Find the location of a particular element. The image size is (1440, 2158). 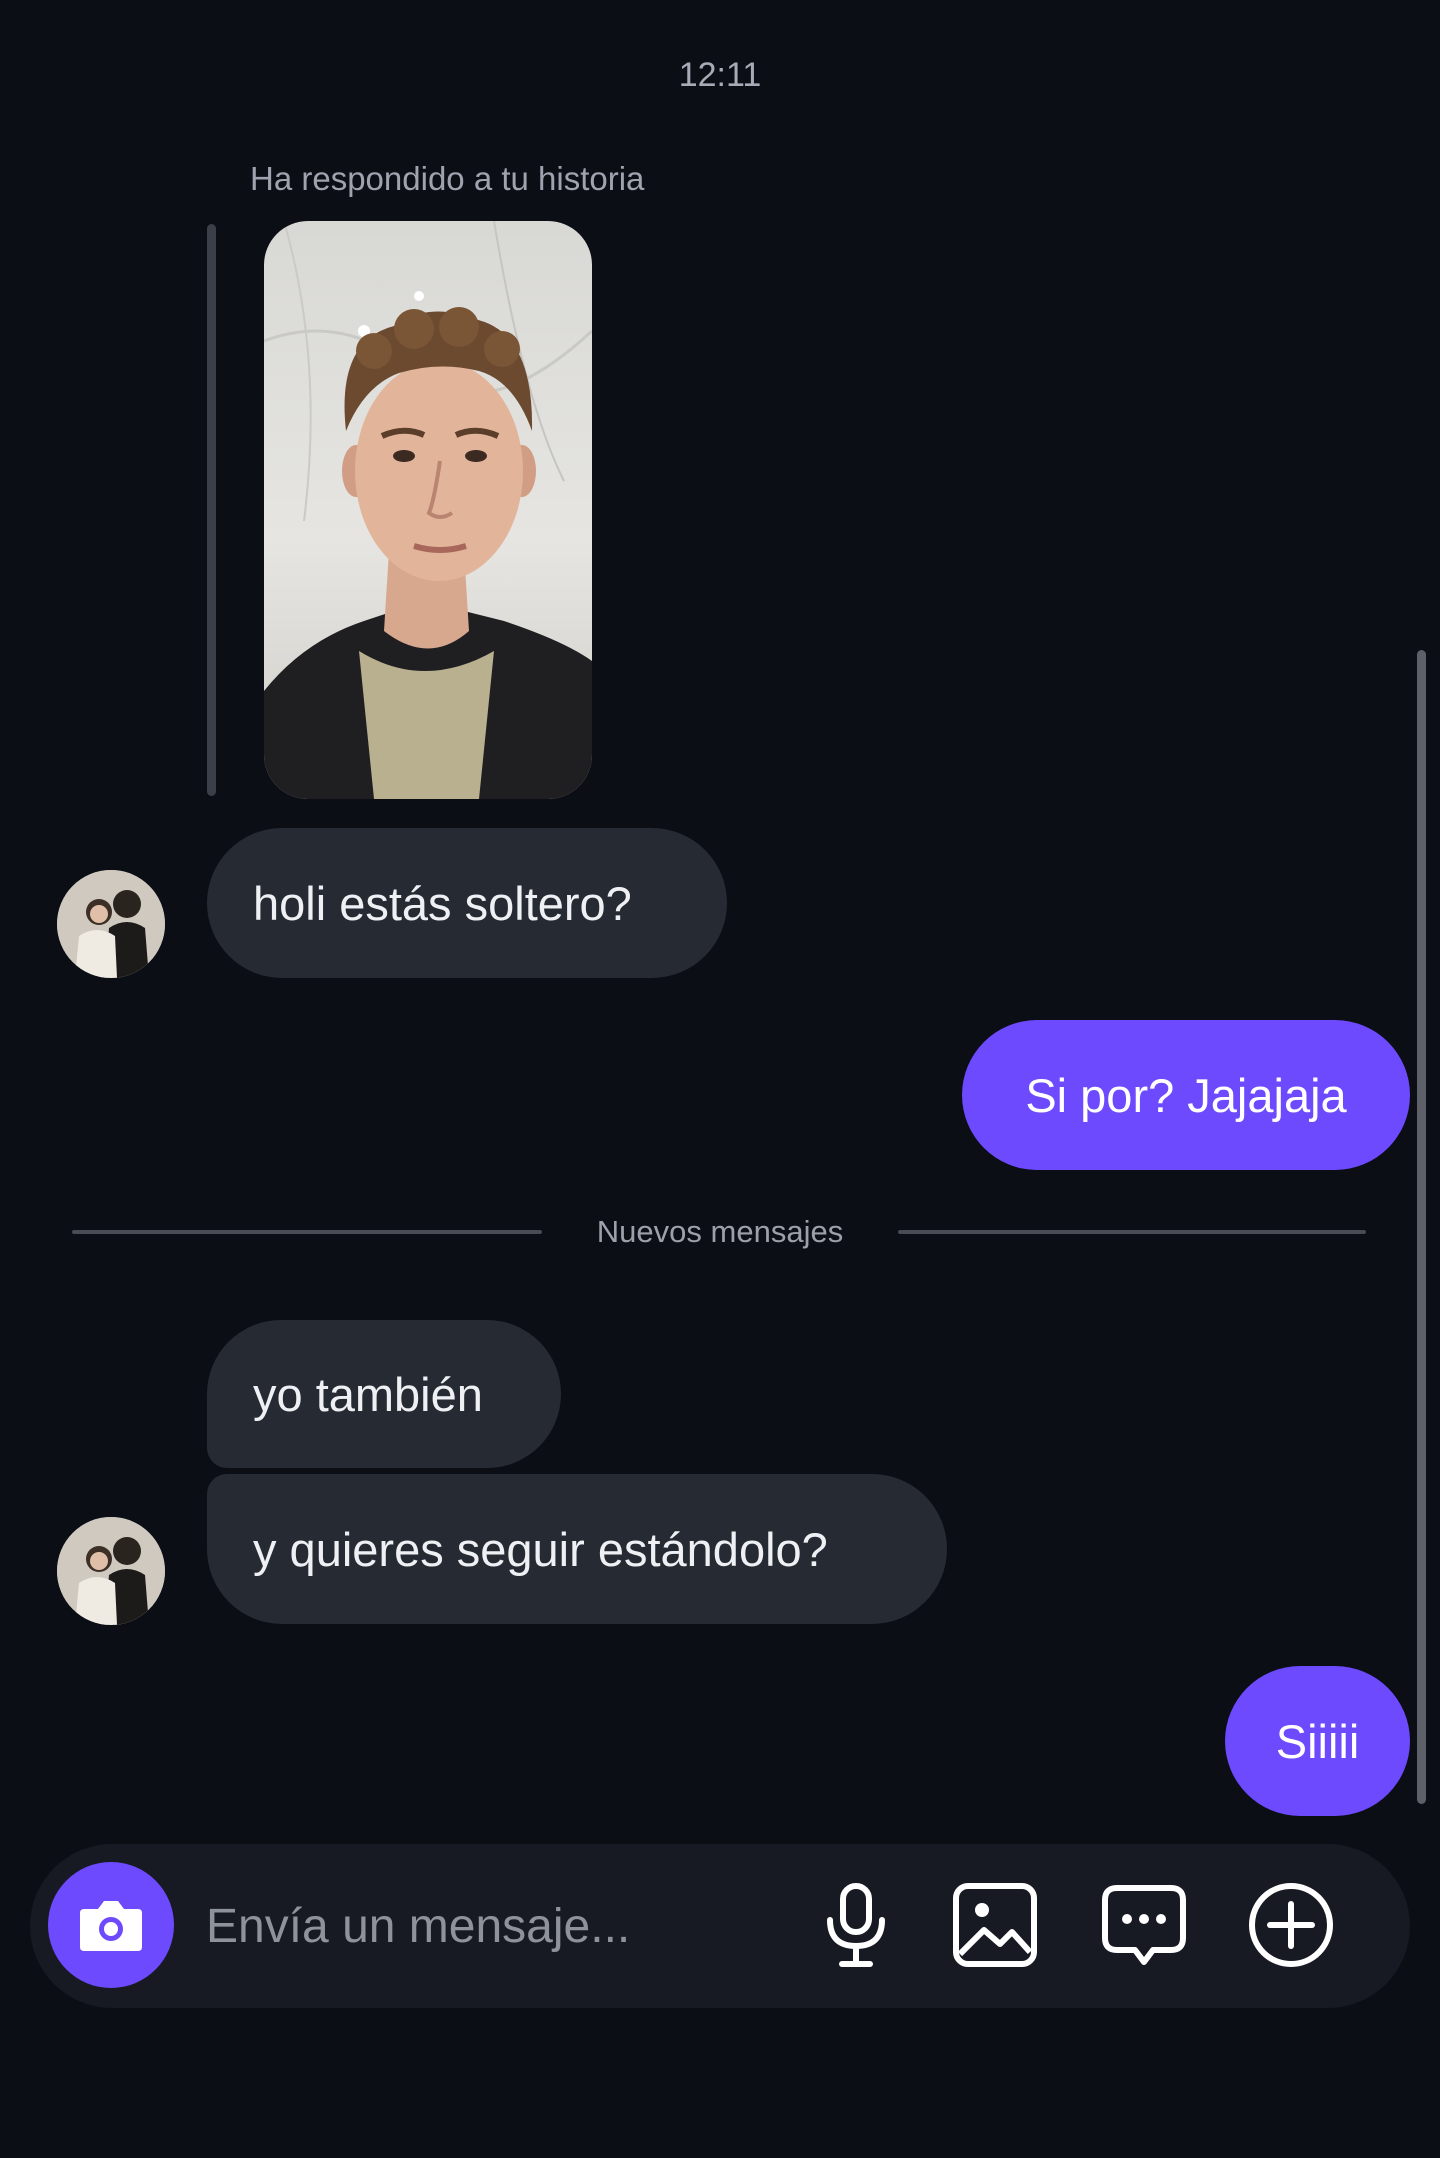

message-text: y quieres seguir estándolo? is located at coordinates (540, 1549).